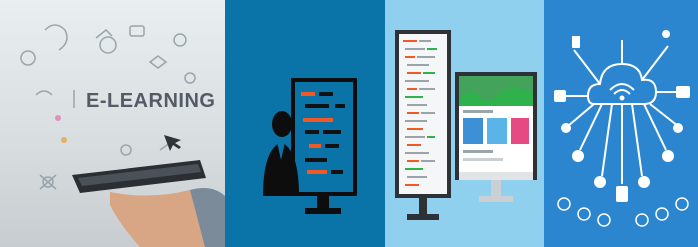 The width and height of the screenshot is (698, 247). Describe the element at coordinates (668, 156) in the screenshot. I see `mail-icon` at that location.